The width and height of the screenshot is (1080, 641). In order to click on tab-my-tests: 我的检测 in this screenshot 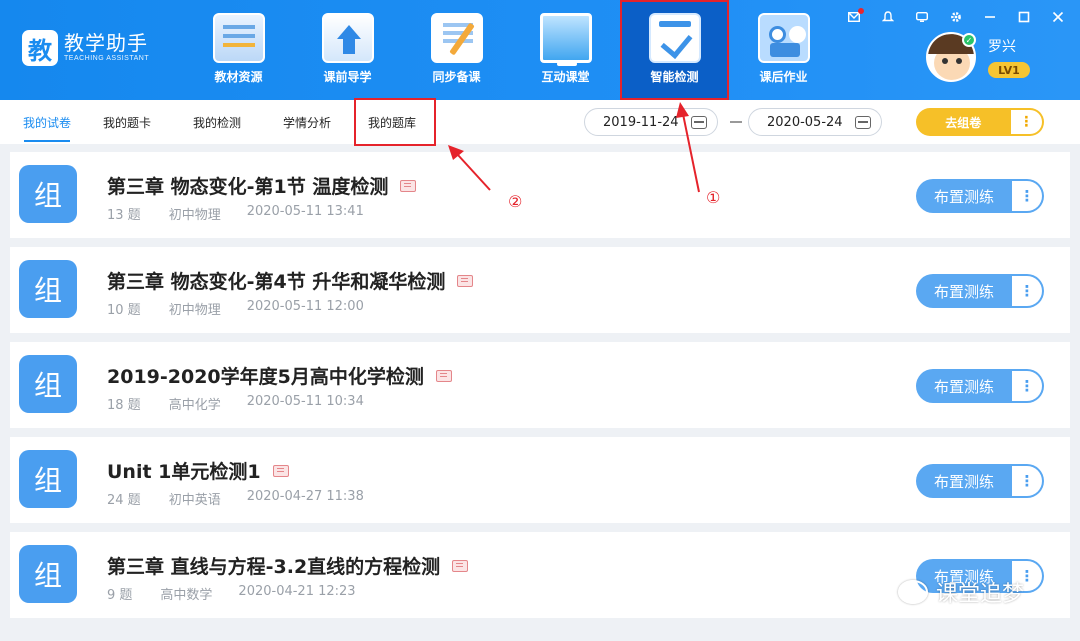, I will do `click(217, 122)`.